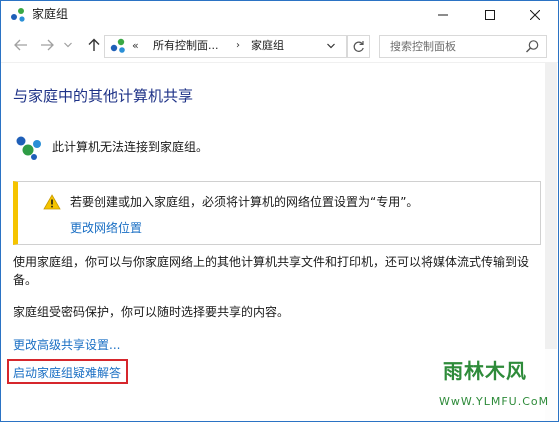 The width and height of the screenshot is (559, 422). I want to click on search-placeholder: 搜索控制面板, so click(423, 46).